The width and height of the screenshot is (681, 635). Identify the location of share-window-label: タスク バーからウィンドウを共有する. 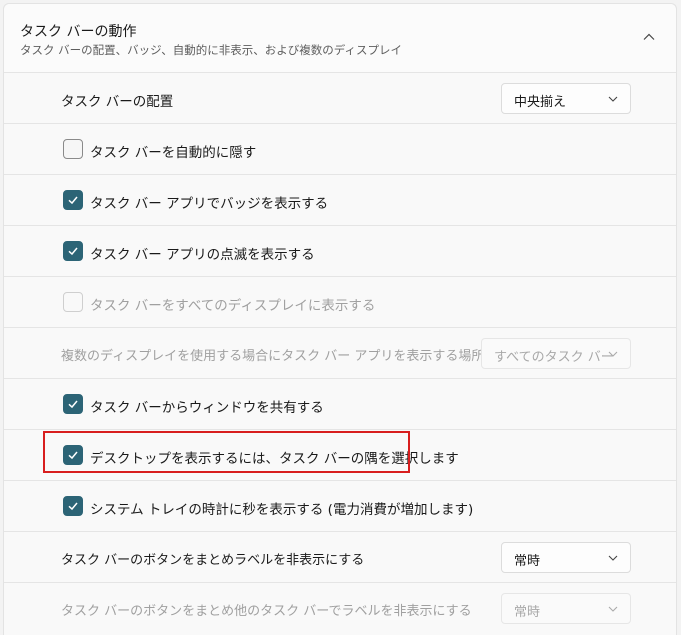
(207, 406).